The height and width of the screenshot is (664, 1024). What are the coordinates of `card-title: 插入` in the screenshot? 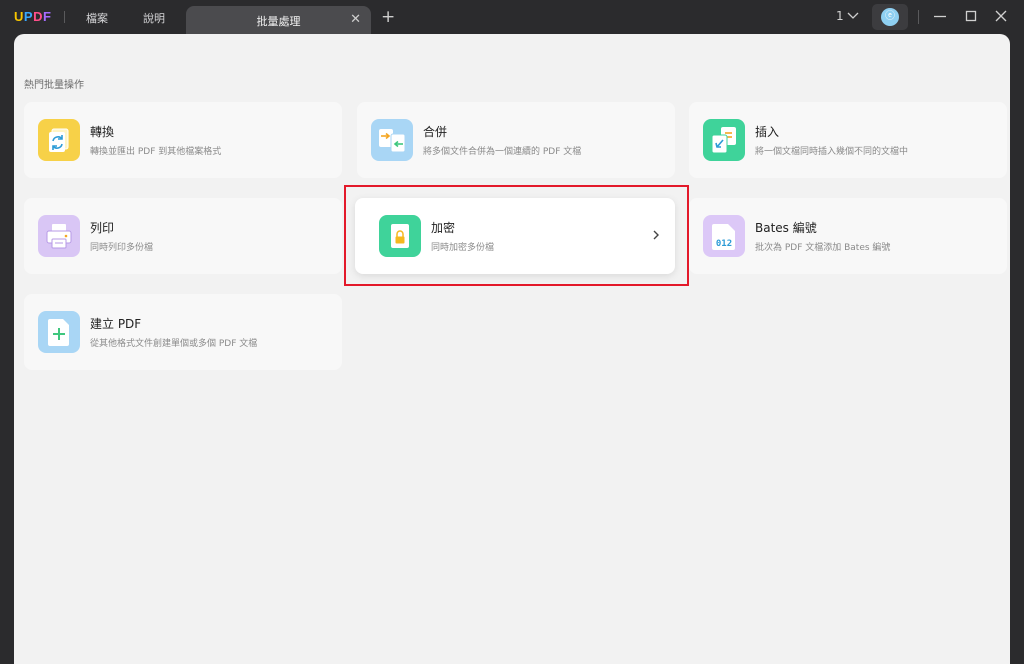 It's located at (767, 132).